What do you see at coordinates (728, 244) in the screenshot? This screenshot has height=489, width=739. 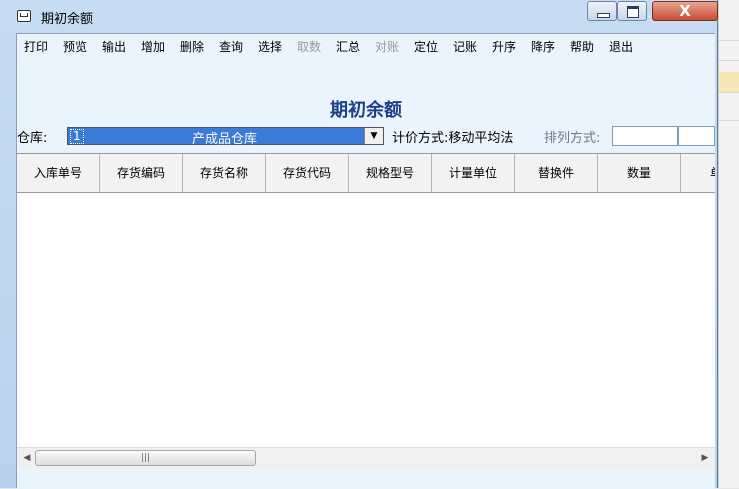 I see `background-sheet-edge` at bounding box center [728, 244].